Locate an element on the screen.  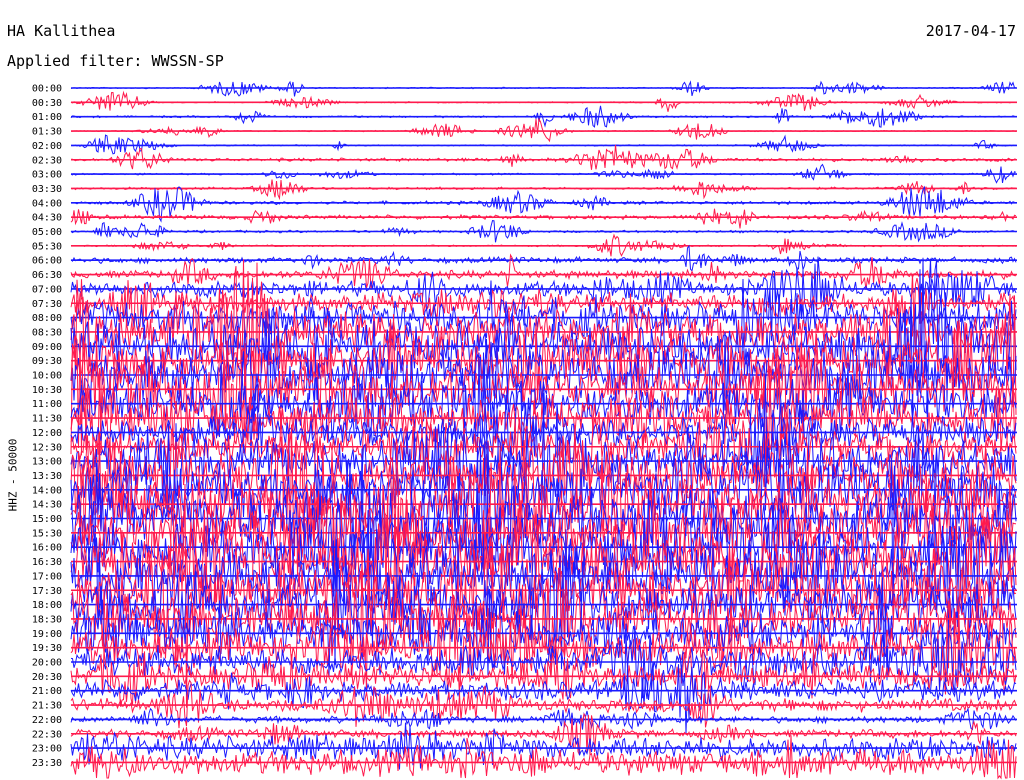
row-time-label: 10:00 is located at coordinates (47, 376).